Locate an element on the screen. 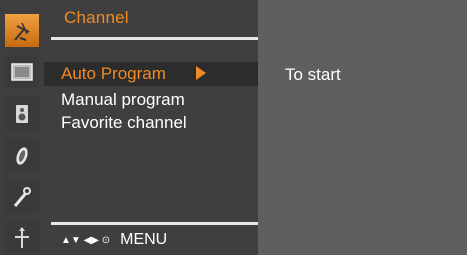  menu-item-favorite-channel: Favorite channel is located at coordinates (124, 123).